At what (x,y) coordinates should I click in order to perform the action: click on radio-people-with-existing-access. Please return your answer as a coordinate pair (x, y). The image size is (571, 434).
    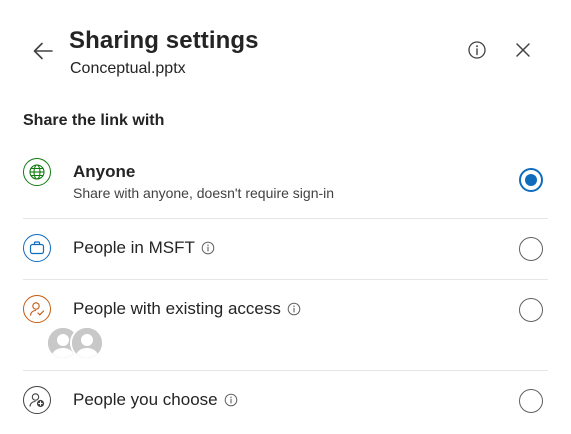
    Looking at the image, I should click on (531, 310).